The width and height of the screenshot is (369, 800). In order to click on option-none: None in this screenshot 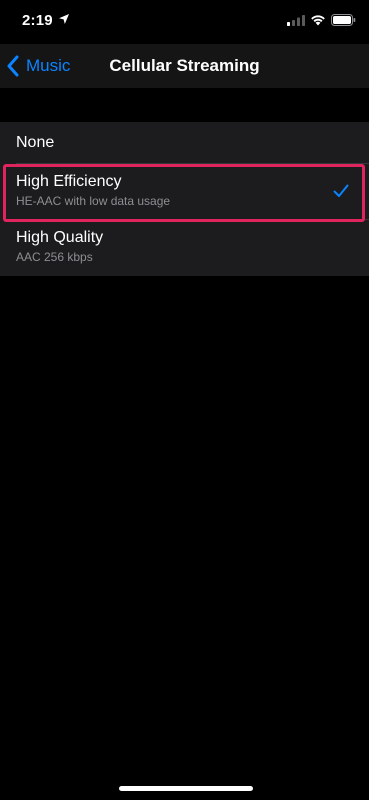, I will do `click(184, 143)`.